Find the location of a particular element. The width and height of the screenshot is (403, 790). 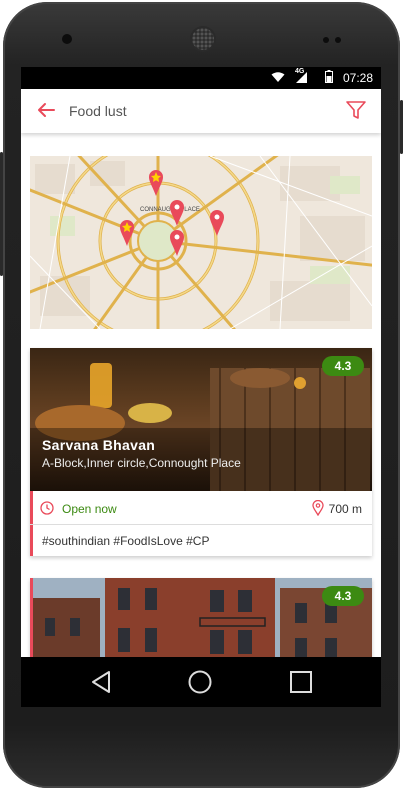

restaurant-name: Sarvana Bhavan is located at coordinates (99, 445).